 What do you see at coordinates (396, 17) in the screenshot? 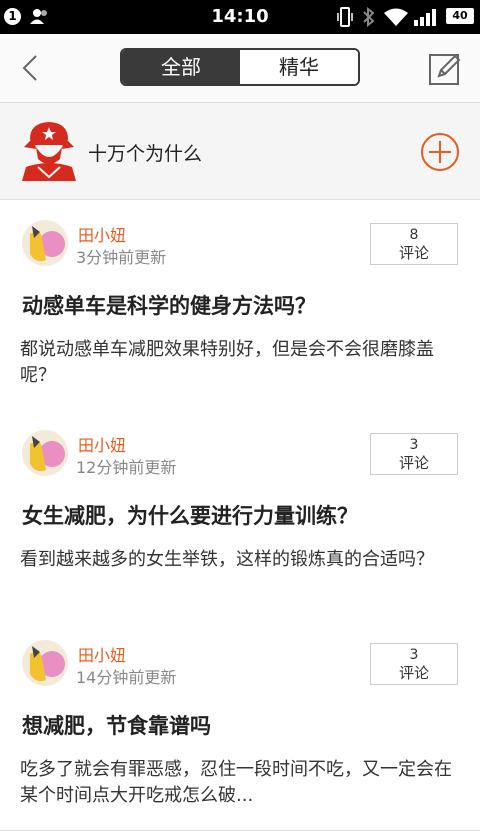
I see `wifi-icon` at bounding box center [396, 17].